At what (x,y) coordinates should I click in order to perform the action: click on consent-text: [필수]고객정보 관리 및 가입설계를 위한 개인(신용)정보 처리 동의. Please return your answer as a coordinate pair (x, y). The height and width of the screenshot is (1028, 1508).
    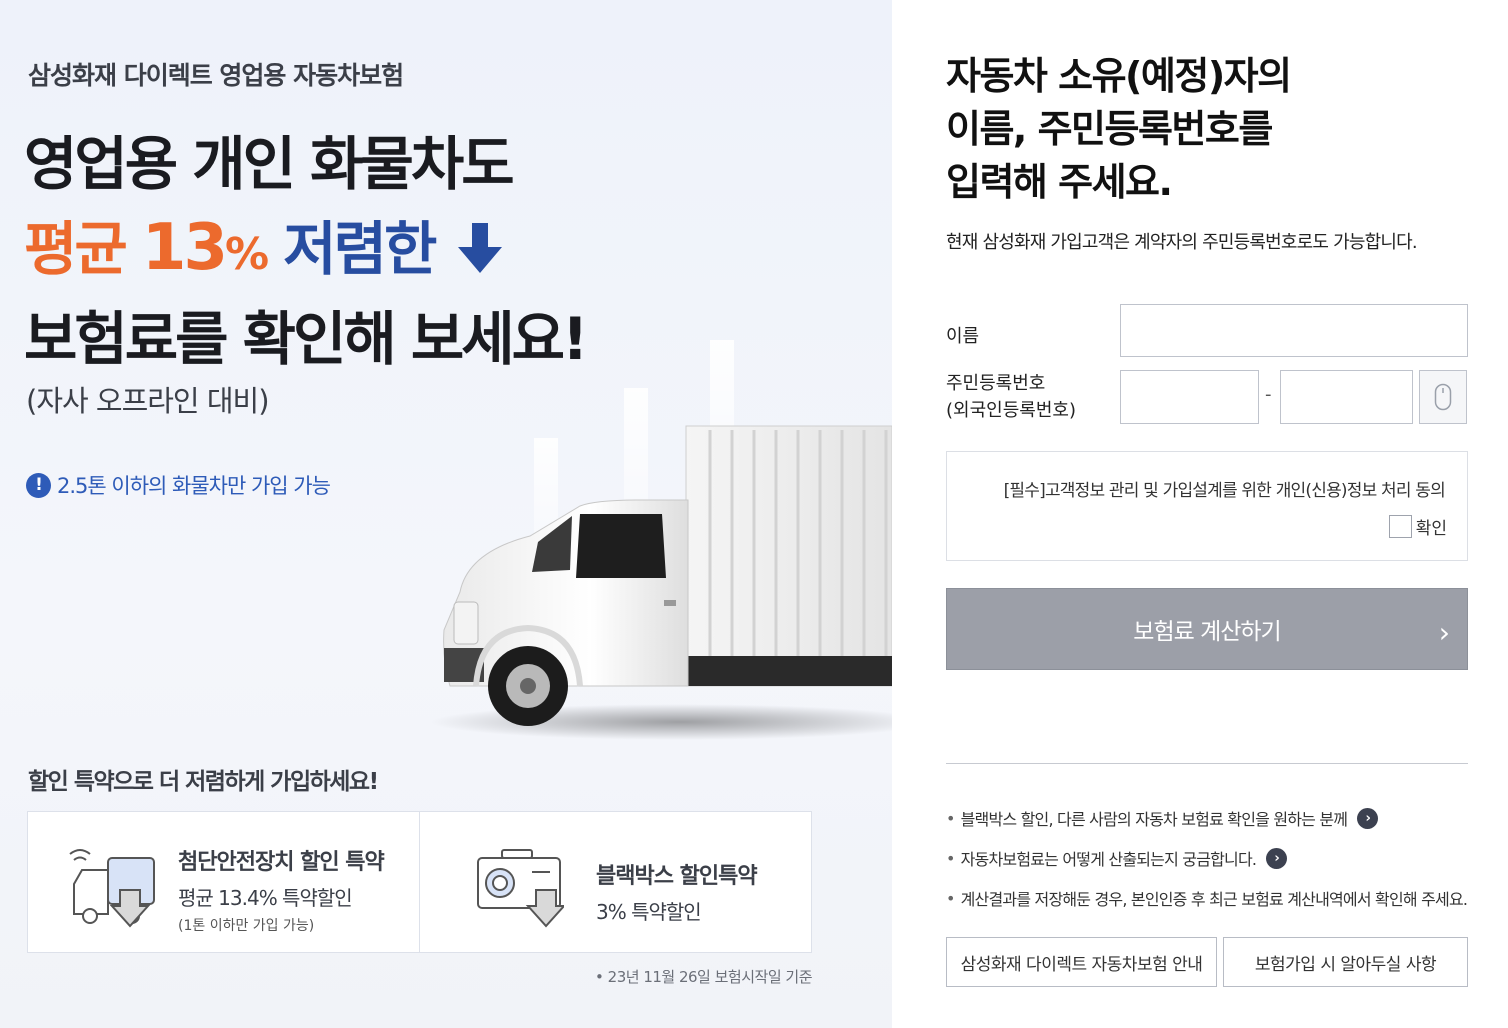
    Looking at the image, I should click on (1224, 491).